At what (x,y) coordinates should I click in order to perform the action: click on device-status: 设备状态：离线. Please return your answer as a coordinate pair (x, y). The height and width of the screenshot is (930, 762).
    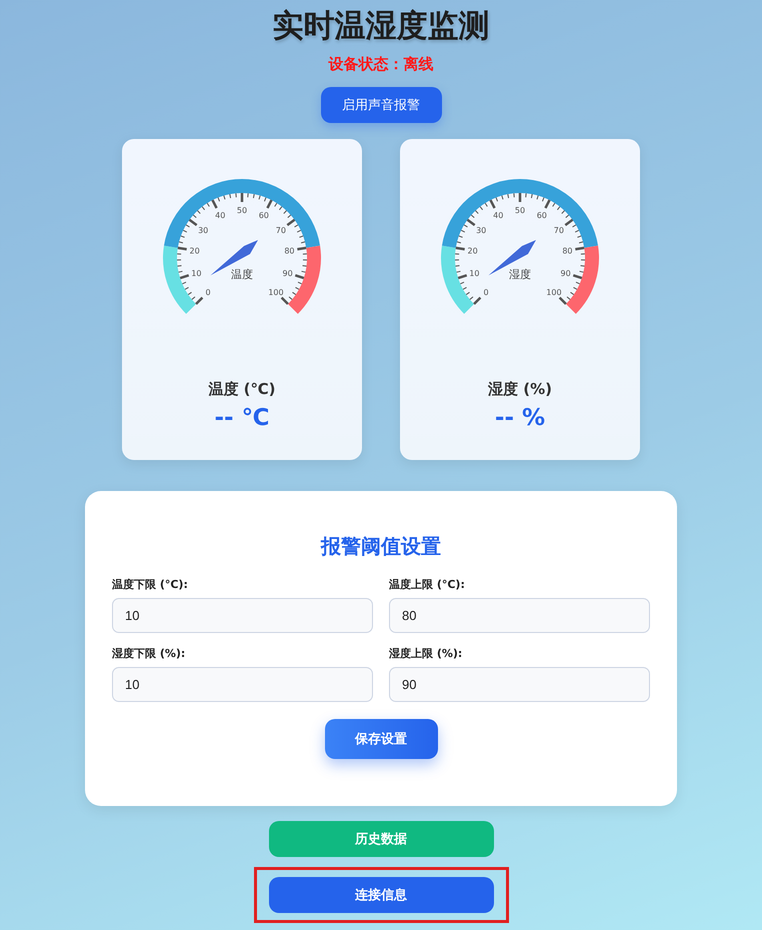
    Looking at the image, I should click on (381, 64).